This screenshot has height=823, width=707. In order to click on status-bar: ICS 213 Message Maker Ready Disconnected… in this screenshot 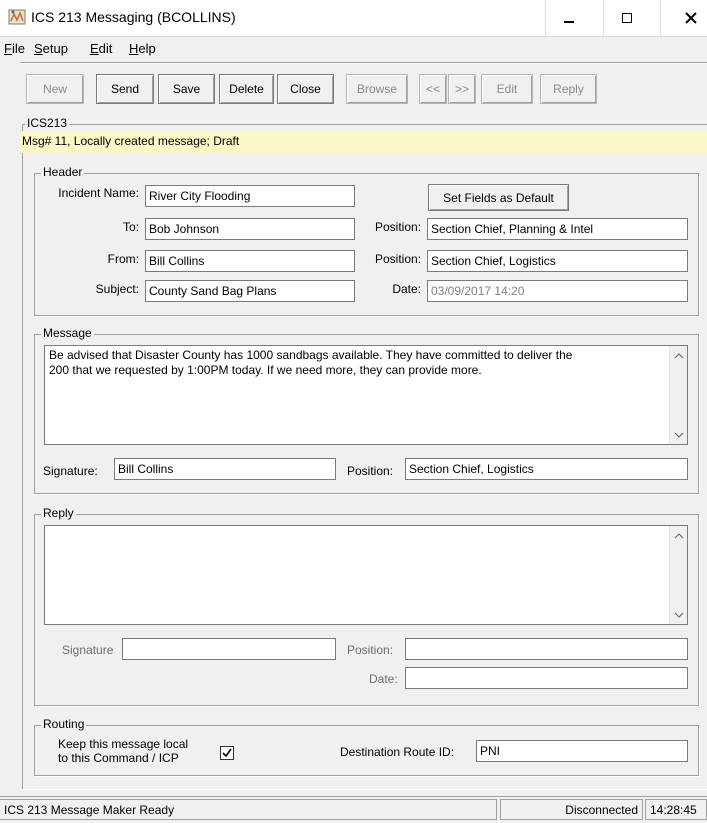, I will do `click(353, 809)`.